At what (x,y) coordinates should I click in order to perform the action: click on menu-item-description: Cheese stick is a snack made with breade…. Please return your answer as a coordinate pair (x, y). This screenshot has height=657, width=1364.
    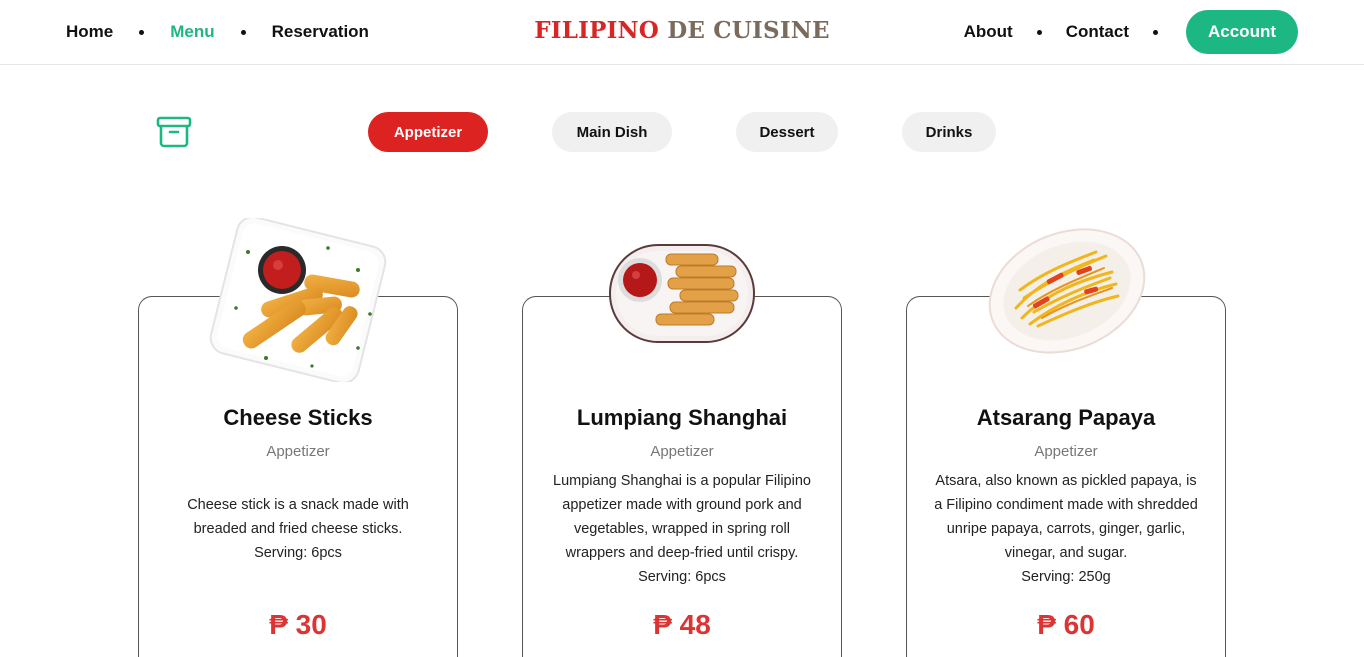
    Looking at the image, I should click on (298, 529).